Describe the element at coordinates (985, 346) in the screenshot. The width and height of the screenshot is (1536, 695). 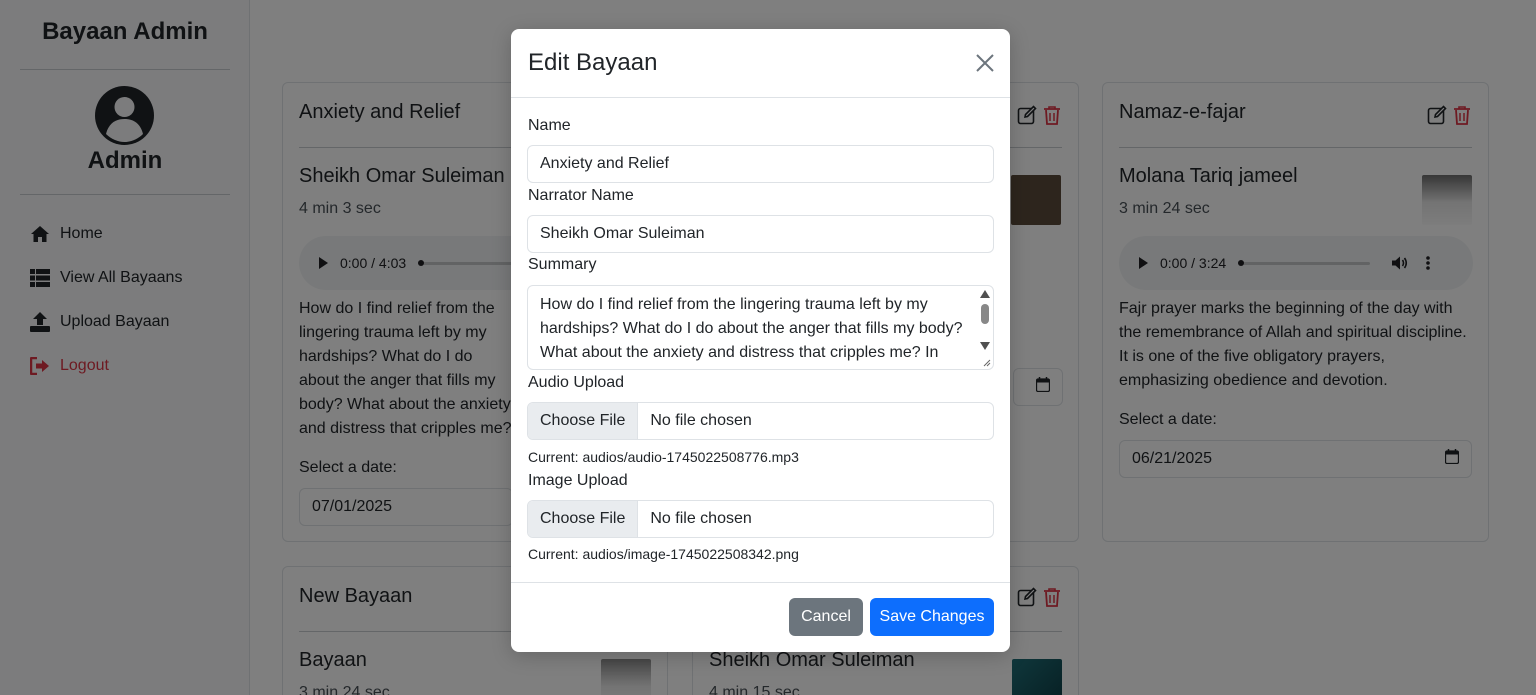
I see `scroll-down-icon` at that location.